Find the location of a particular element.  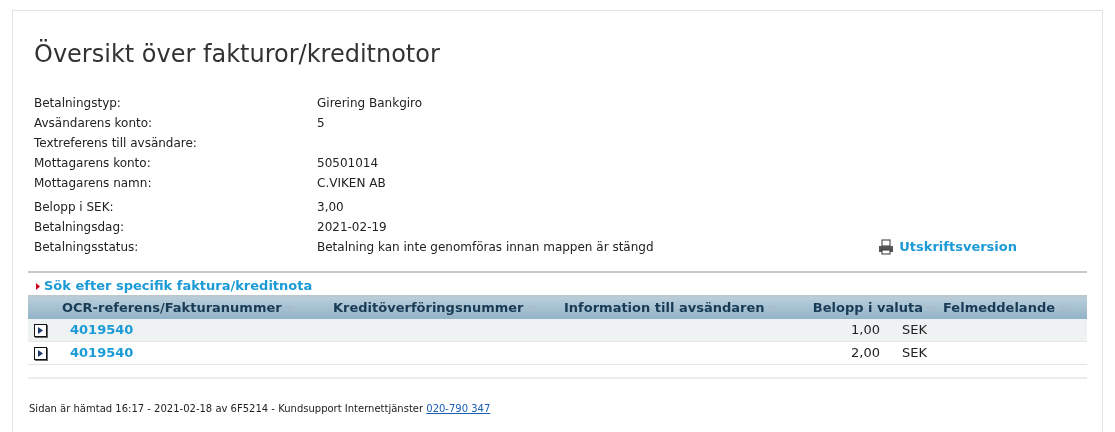

footer-text: Sidan är hämtad 16:17 - 2021-02-18 av 6F5214 - Kundsupport Internettjänster 020-790 347 is located at coordinates (260, 409).